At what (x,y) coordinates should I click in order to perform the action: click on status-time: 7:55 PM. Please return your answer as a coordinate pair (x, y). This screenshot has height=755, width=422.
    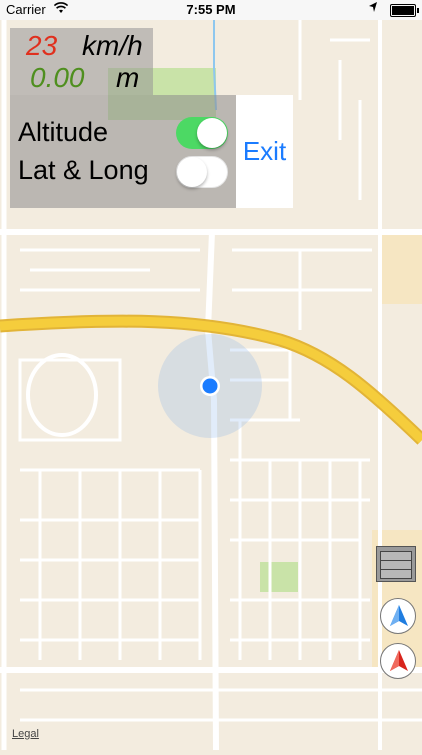
    Looking at the image, I should click on (211, 9).